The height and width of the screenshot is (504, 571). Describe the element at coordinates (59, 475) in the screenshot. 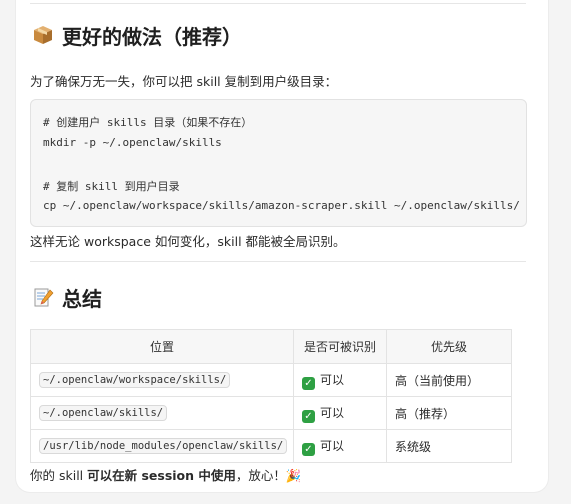

I see `closing-pre: 你的 skill` at that location.